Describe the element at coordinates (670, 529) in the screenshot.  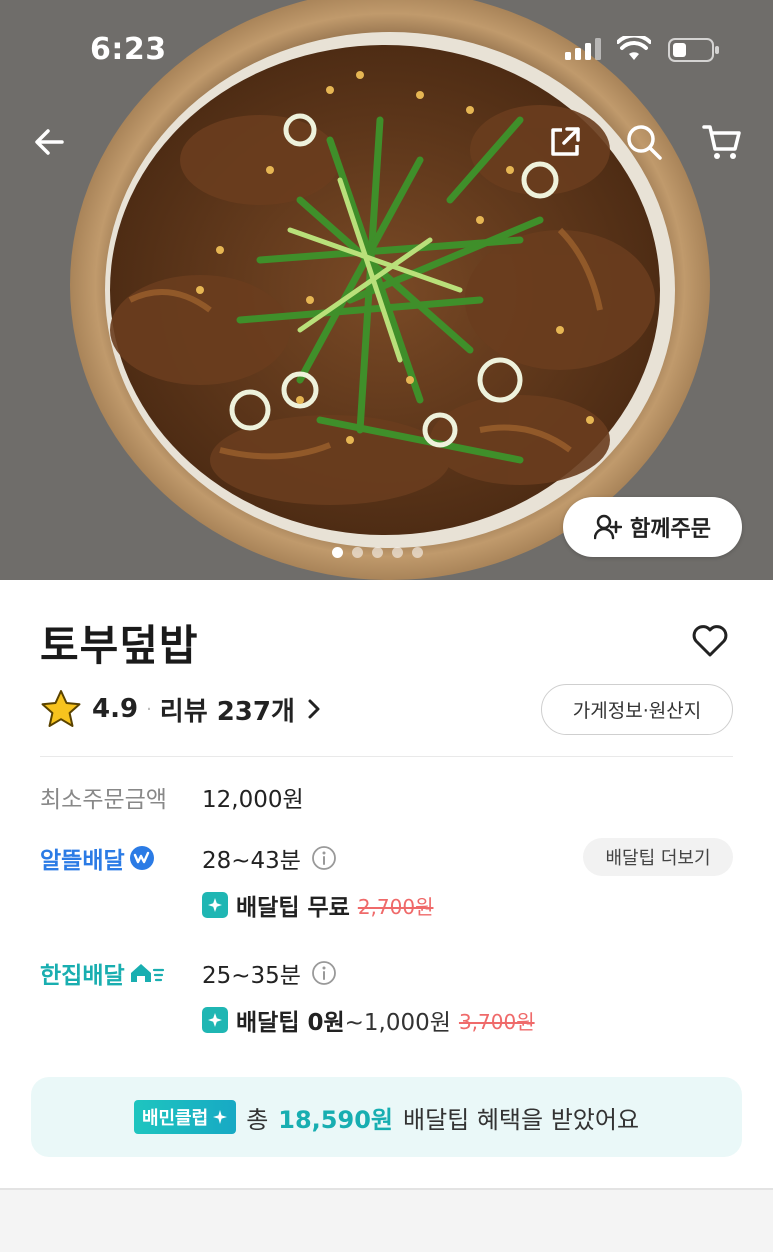
I see `group-order-label: 함께주문` at that location.